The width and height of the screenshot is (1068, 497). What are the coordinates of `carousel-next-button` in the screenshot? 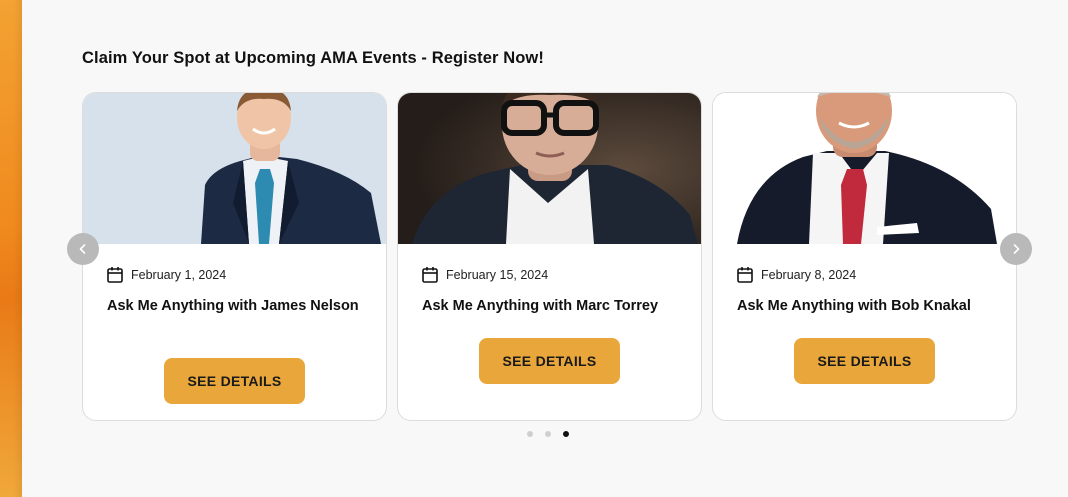 It's located at (1016, 249).